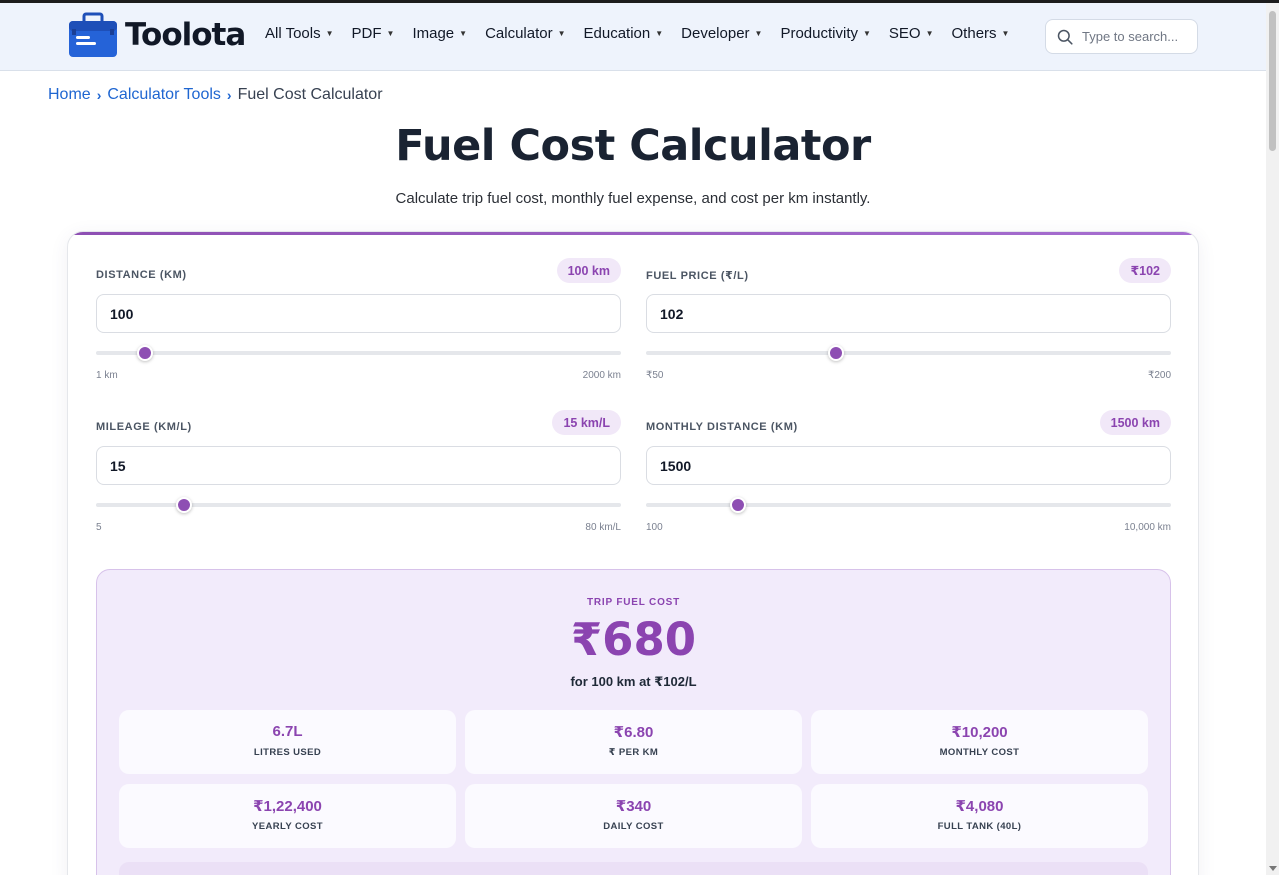 The height and width of the screenshot is (875, 1279). Describe the element at coordinates (433, 33) in the screenshot. I see `nav-label: Image` at that location.